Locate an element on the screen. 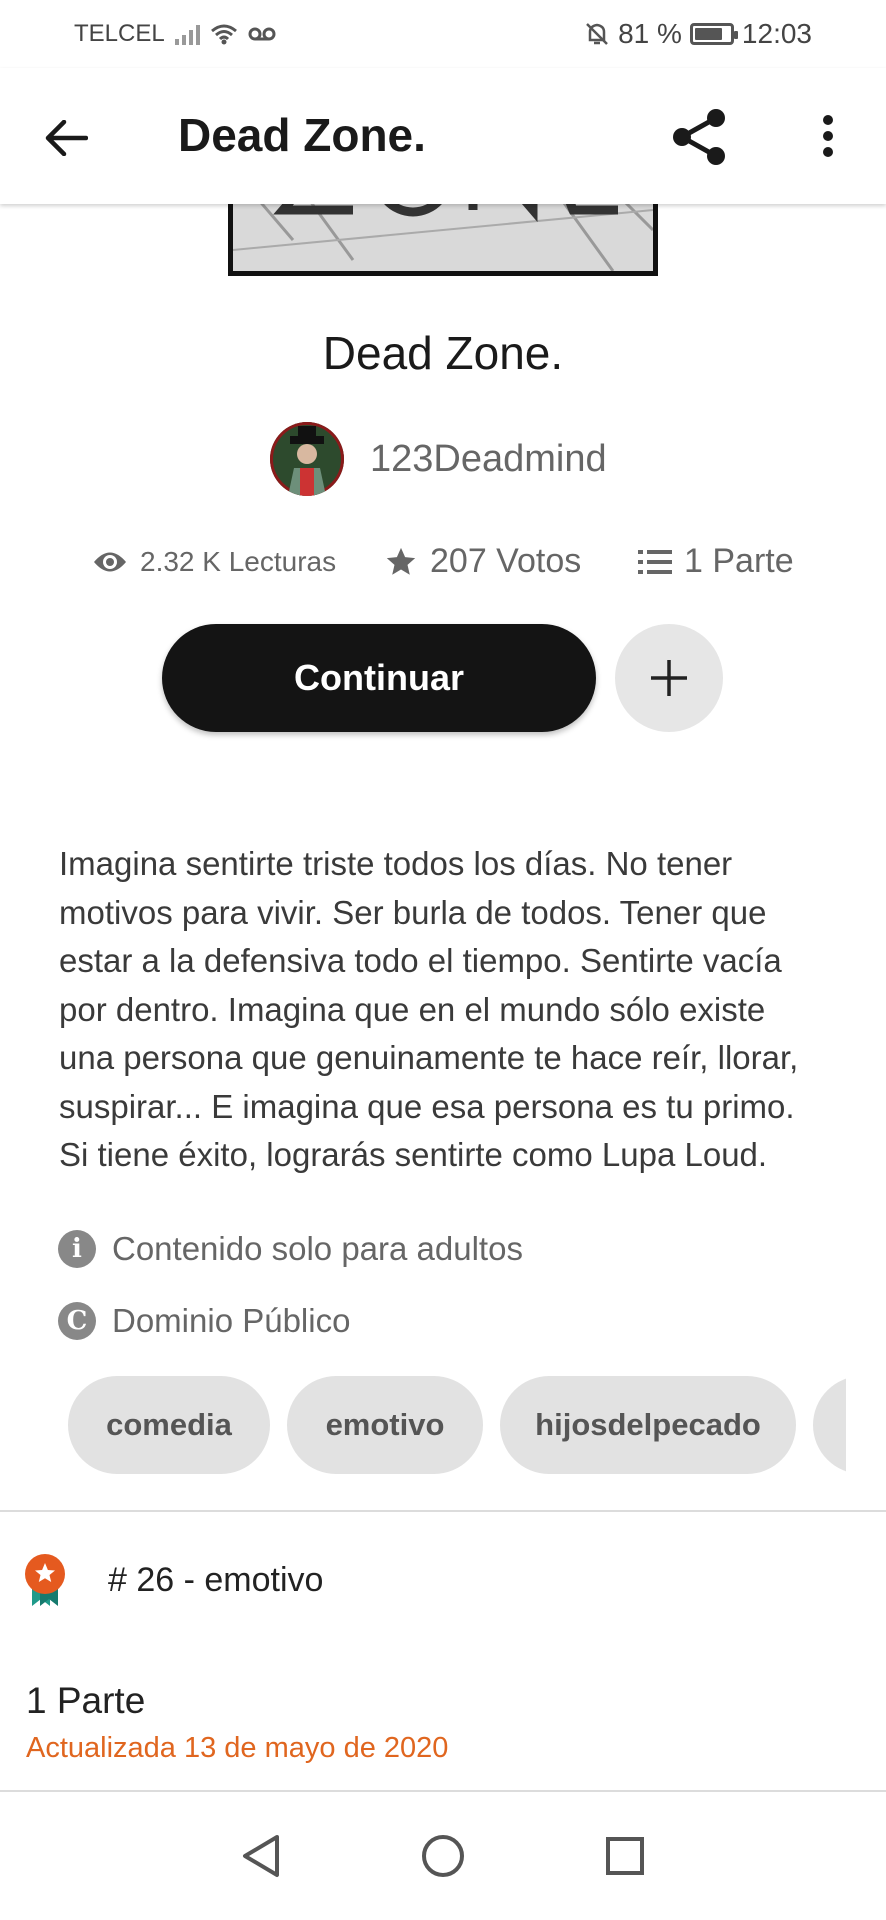 The height and width of the screenshot is (1920, 886). story-stats: 2.32 K Lecturas 207 Votos 1 Parte is located at coordinates (443, 565).